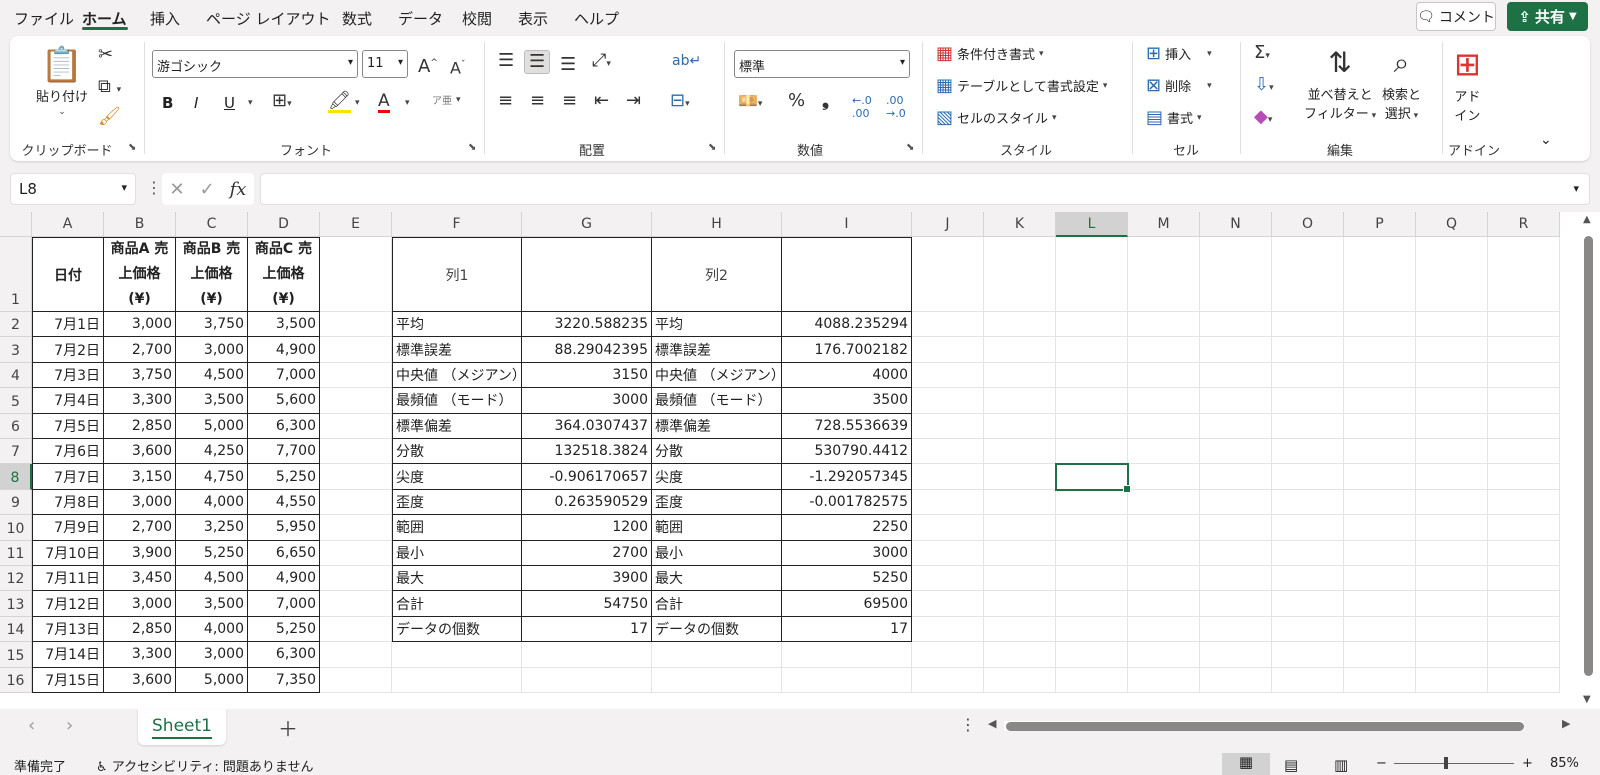 The image size is (1600, 775). I want to click on menu-data: データ, so click(420, 18).